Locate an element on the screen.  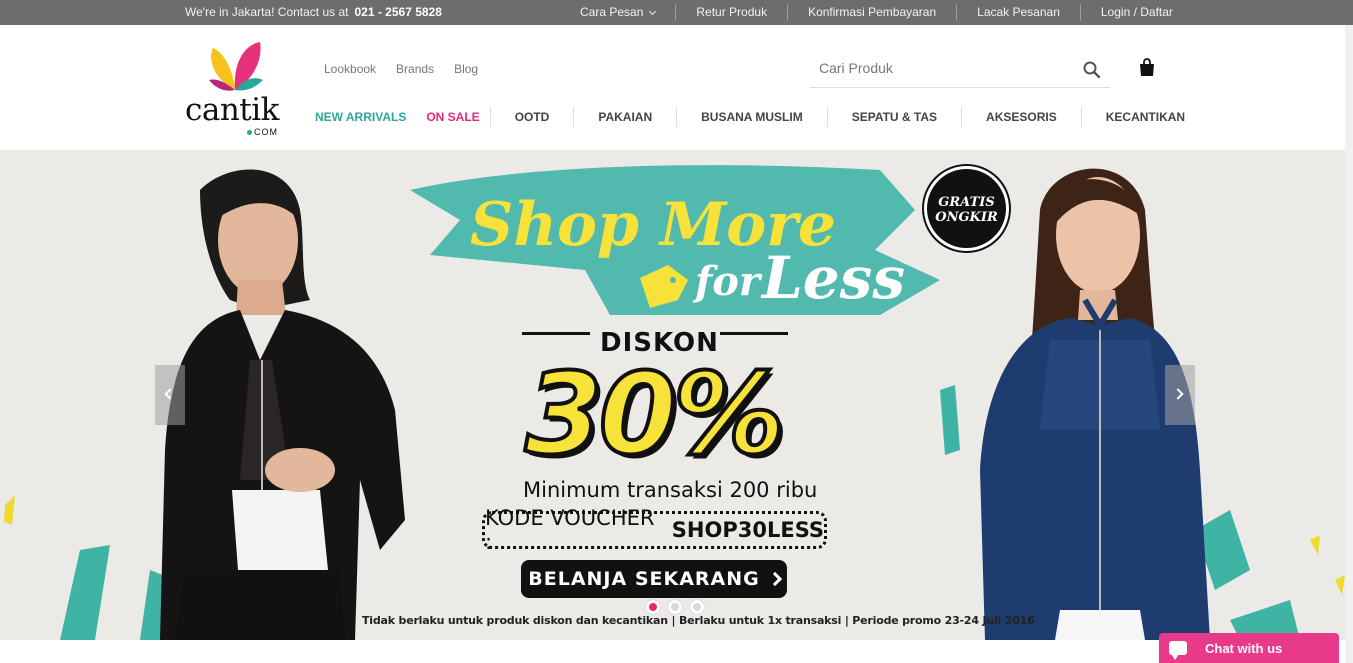
badge-line-2: ONGKIR is located at coordinates (966, 217).